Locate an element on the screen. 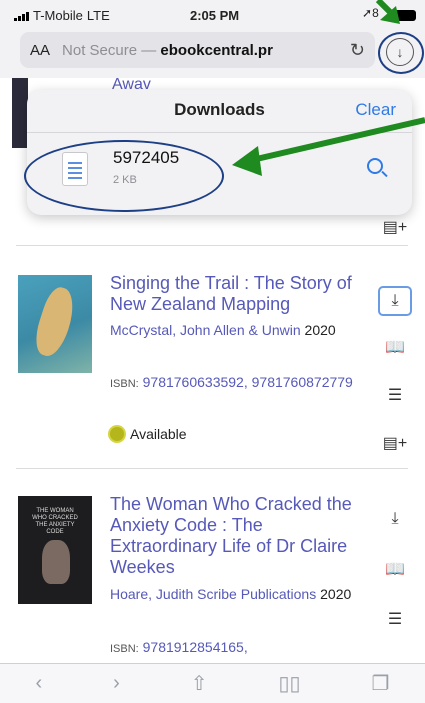  availability-status: Available is located at coordinates (148, 434).